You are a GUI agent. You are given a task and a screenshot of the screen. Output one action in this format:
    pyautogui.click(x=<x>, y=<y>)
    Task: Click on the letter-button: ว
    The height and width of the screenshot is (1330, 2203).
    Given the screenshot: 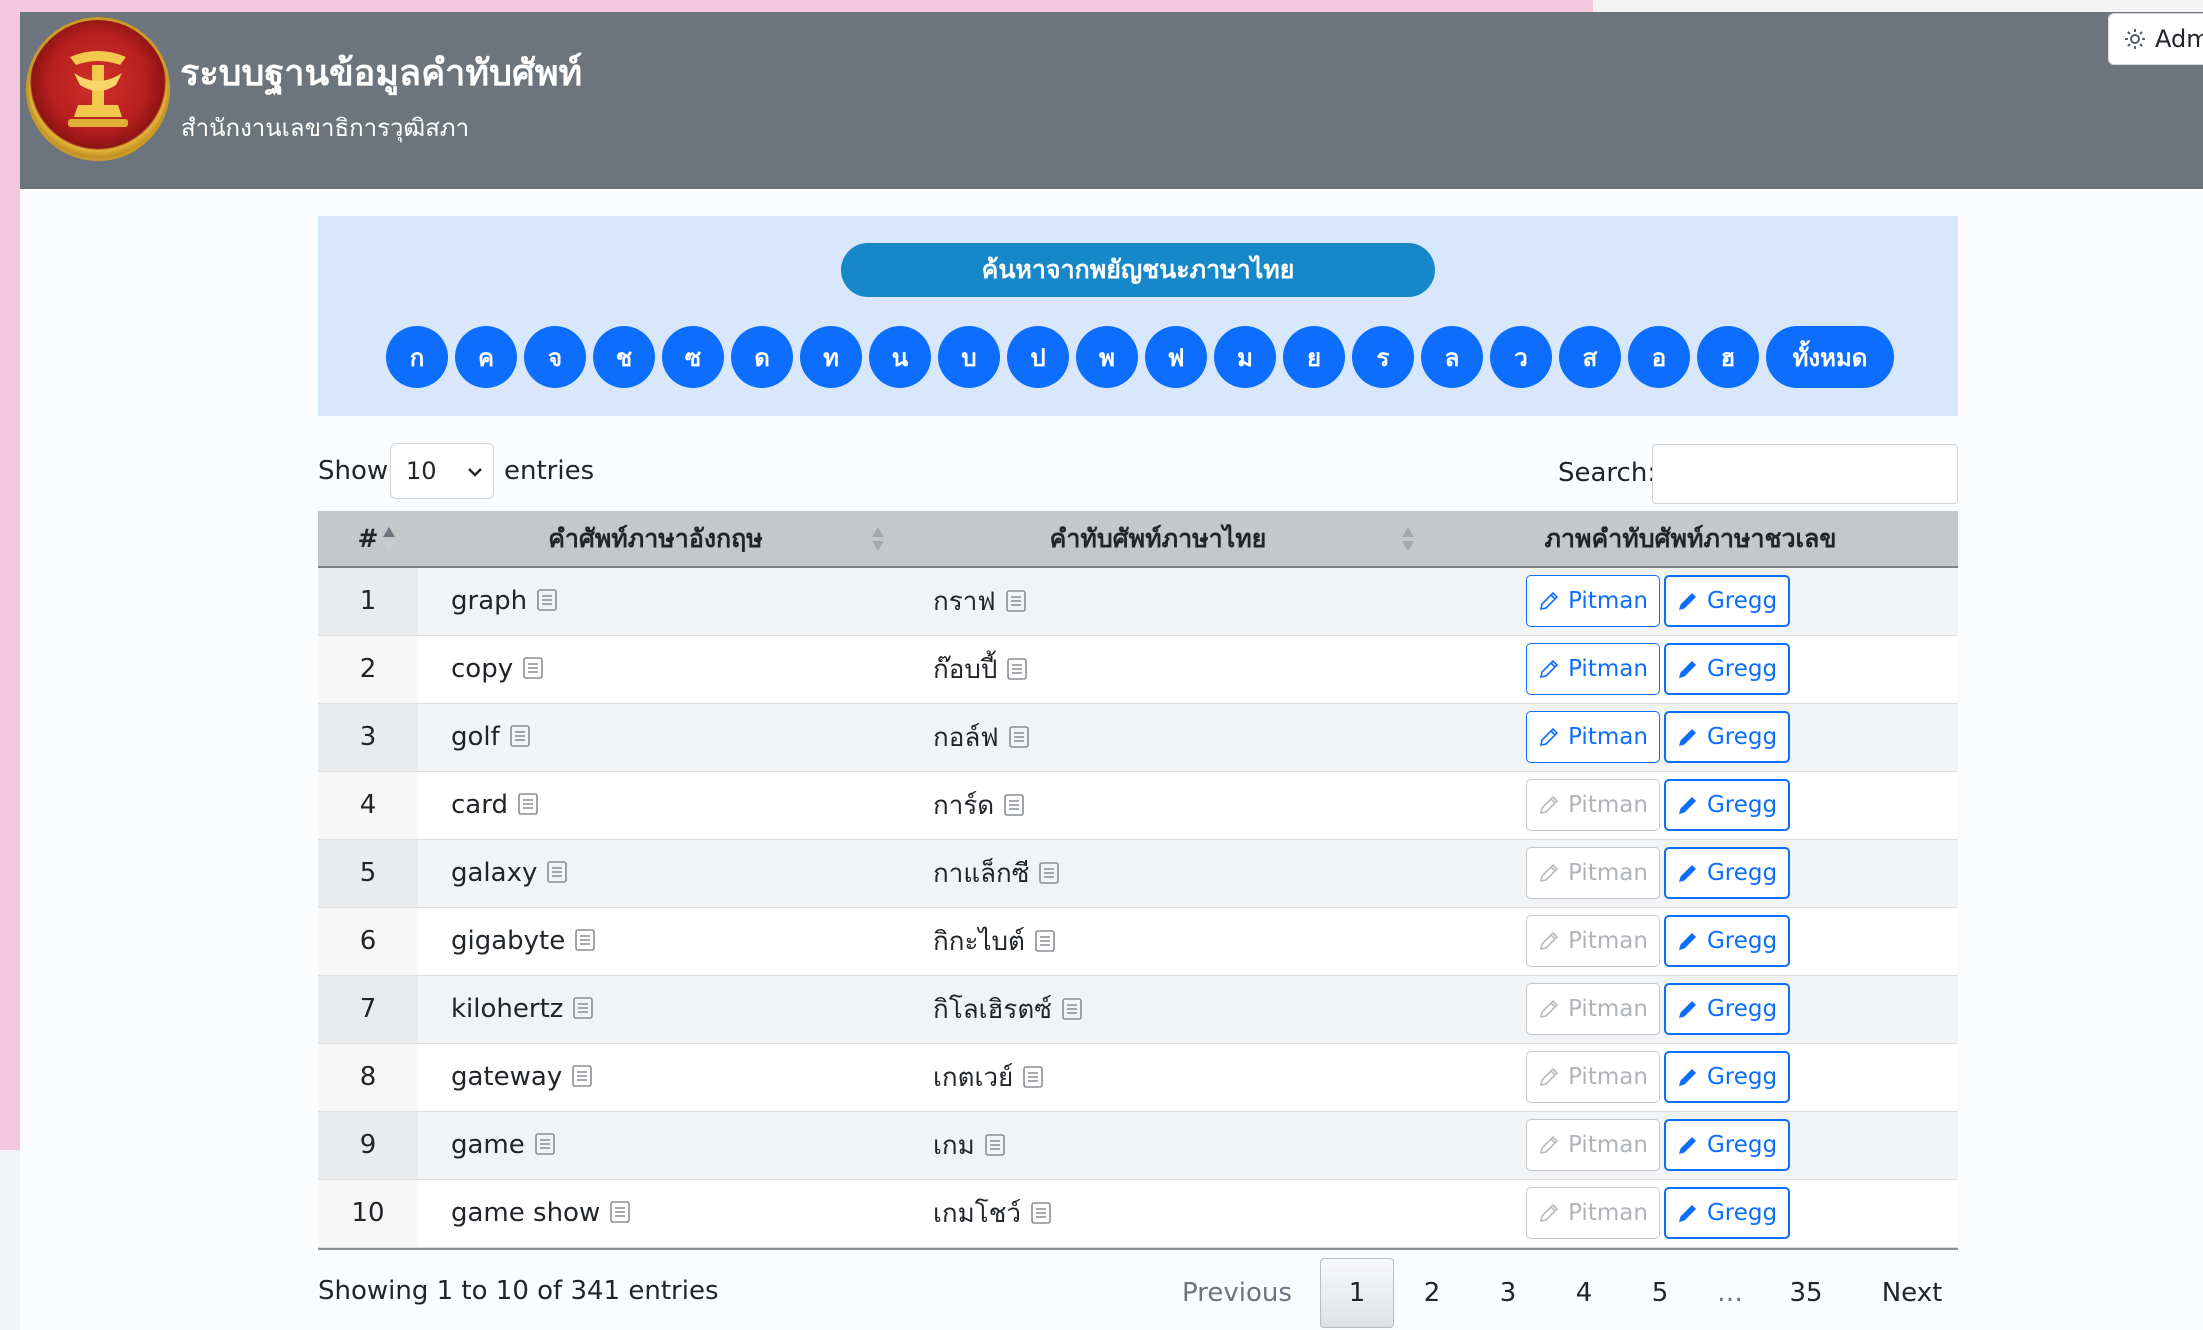 What is the action you would take?
    pyautogui.click(x=1521, y=357)
    